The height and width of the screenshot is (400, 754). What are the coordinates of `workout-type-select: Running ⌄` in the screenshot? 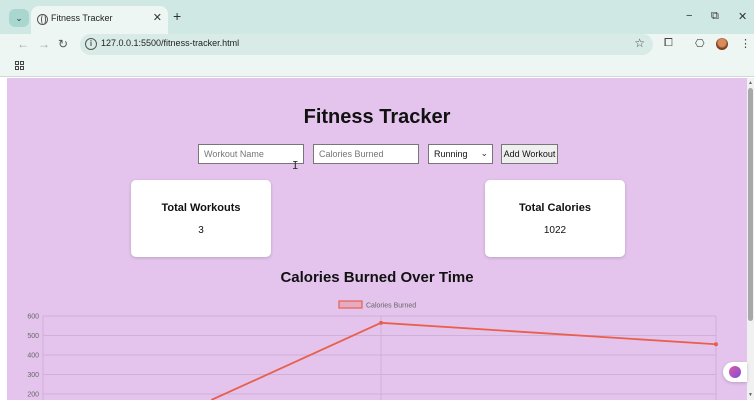 It's located at (460, 154).